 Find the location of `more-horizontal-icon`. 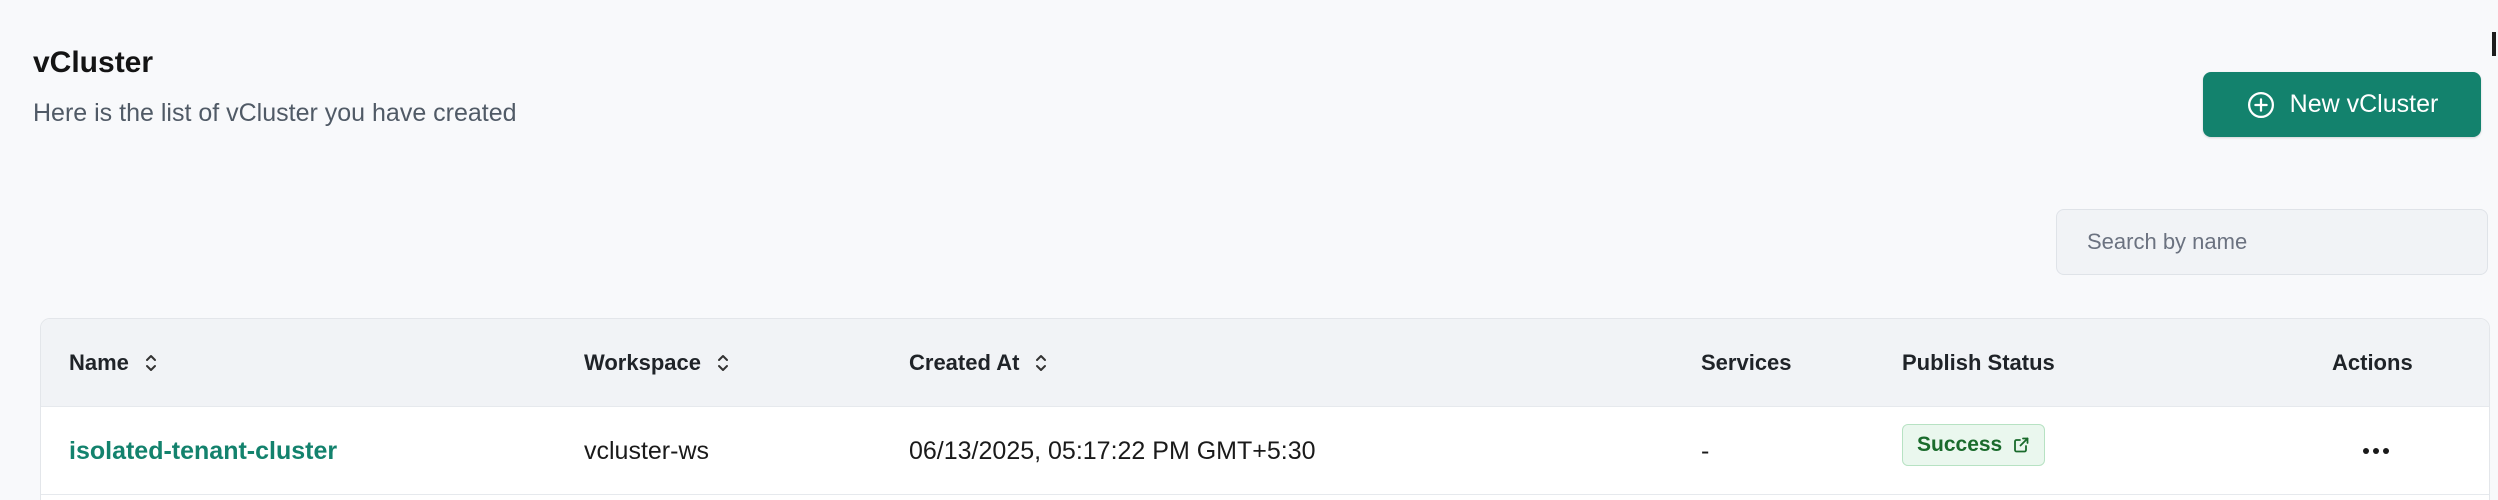

more-horizontal-icon is located at coordinates (2376, 451).